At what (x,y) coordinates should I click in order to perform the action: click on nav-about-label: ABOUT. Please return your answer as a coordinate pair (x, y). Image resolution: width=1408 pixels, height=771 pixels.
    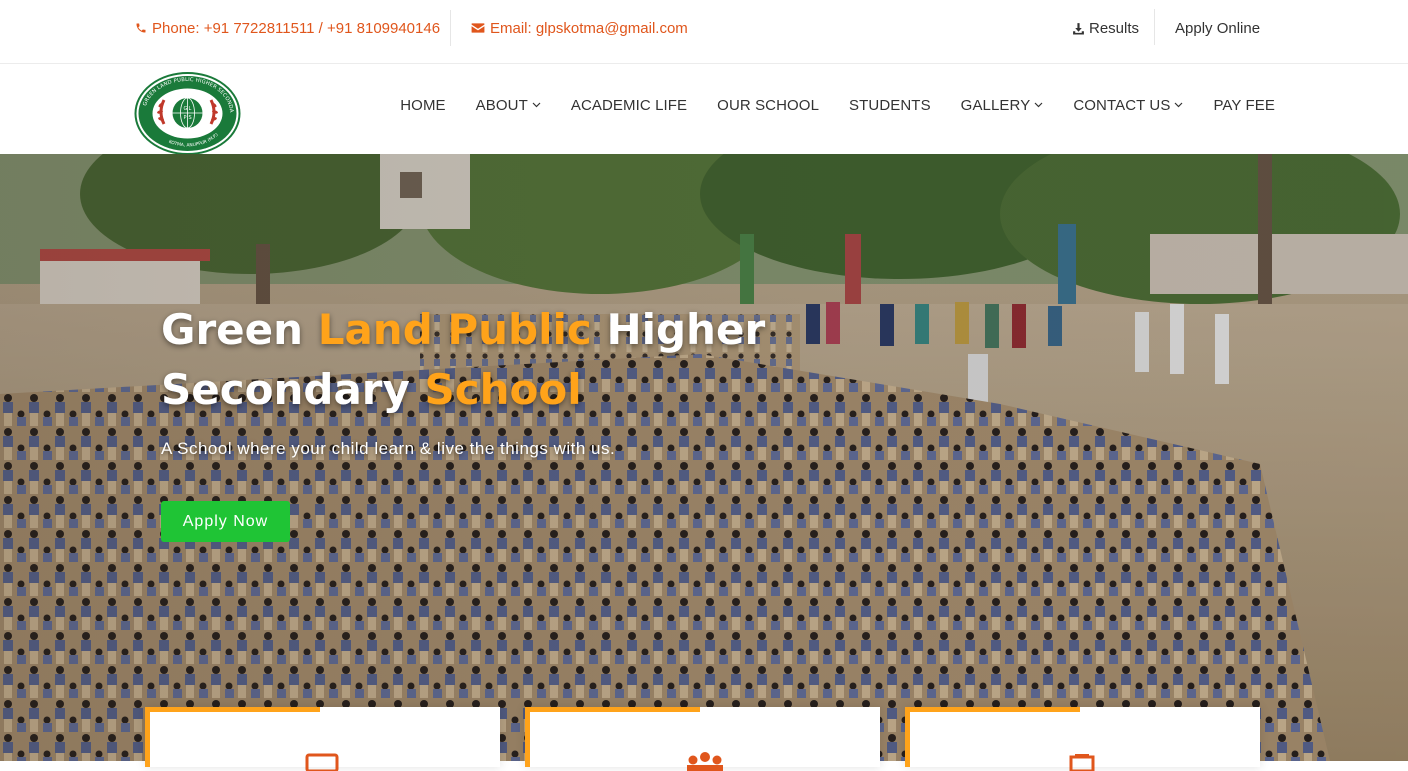
    Looking at the image, I should click on (501, 105).